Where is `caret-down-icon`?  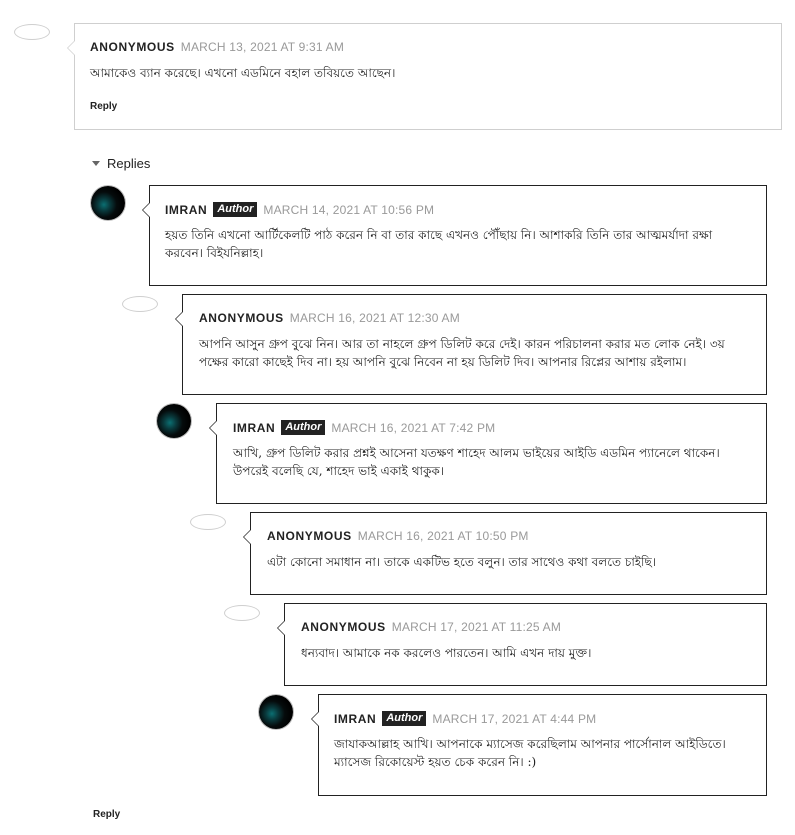 caret-down-icon is located at coordinates (96, 163).